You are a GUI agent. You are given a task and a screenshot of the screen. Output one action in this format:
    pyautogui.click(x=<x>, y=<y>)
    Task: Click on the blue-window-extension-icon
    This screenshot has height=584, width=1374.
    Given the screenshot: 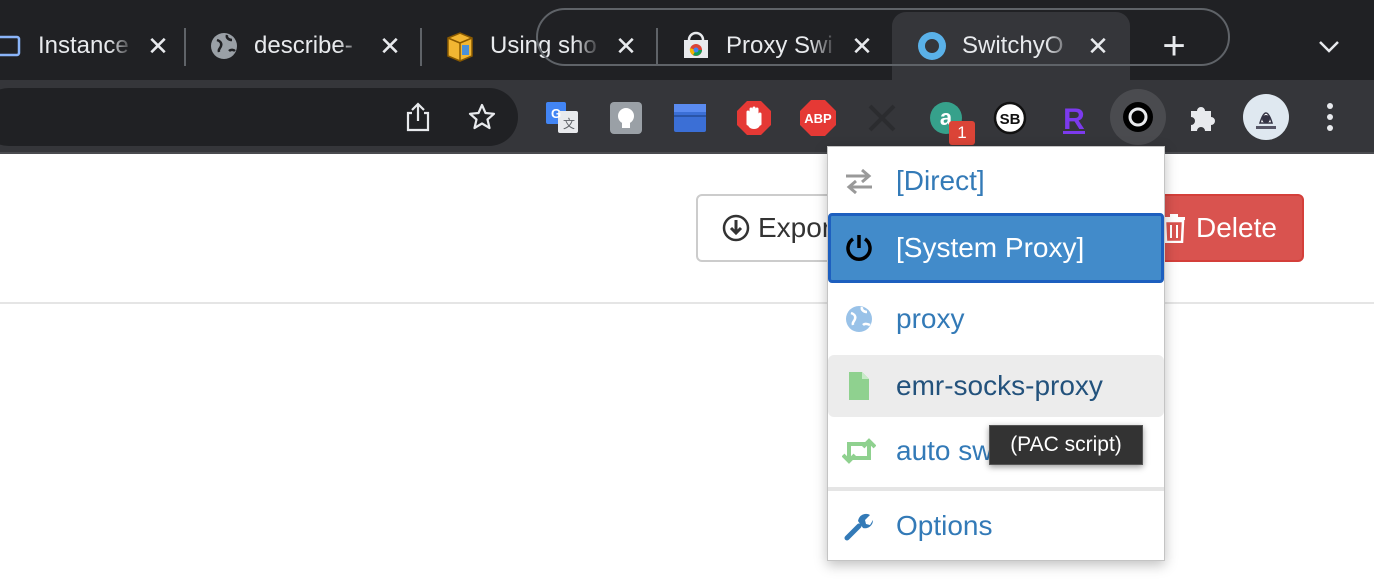 What is the action you would take?
    pyautogui.click(x=690, y=118)
    